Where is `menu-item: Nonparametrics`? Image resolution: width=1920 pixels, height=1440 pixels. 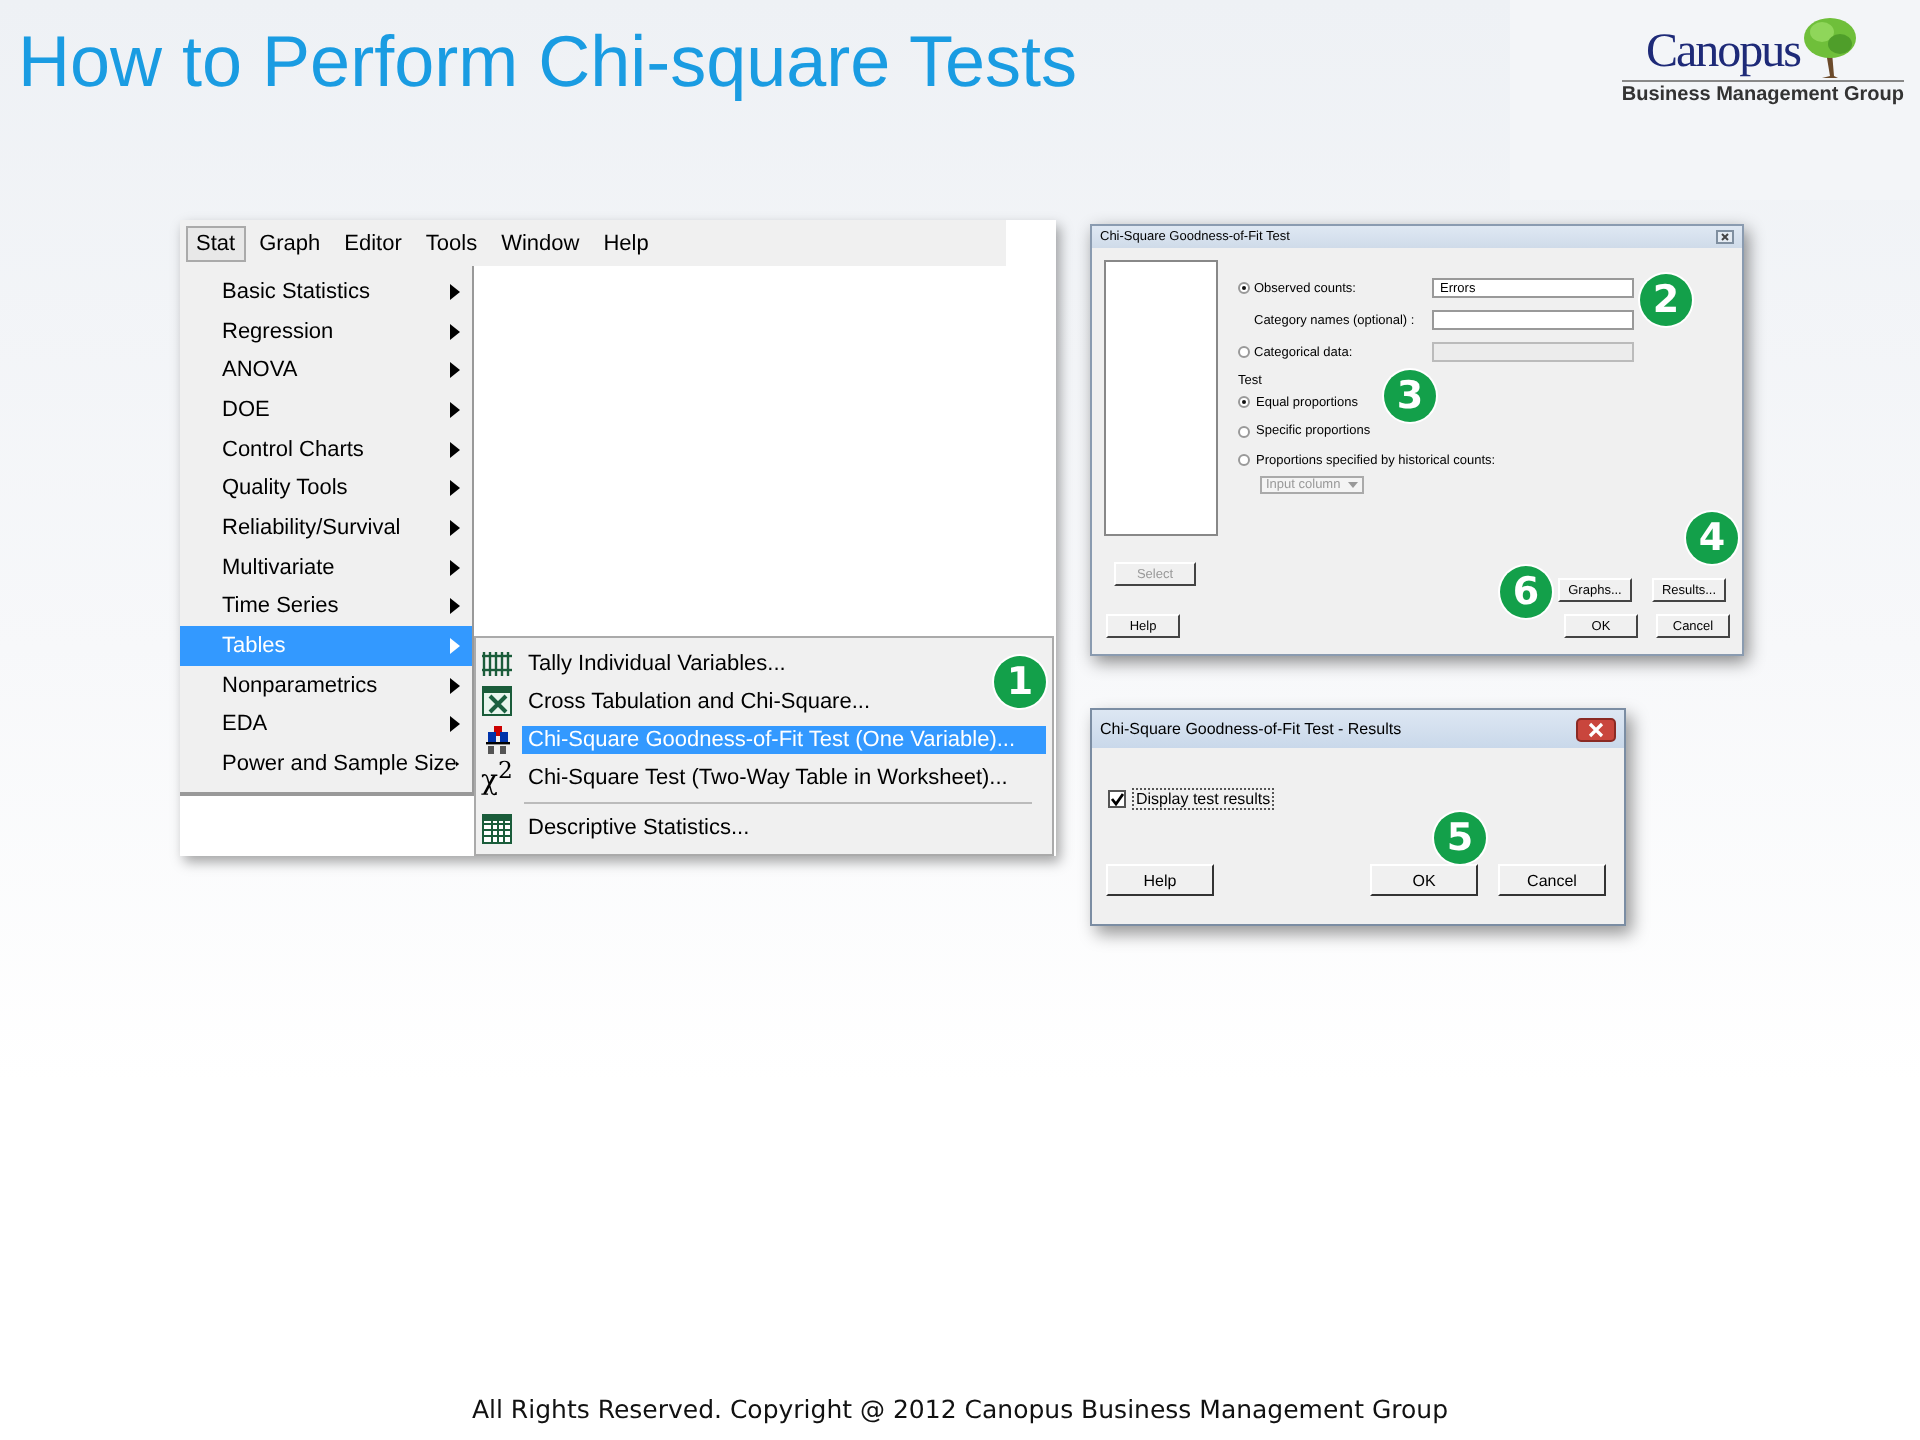
menu-item: Nonparametrics is located at coordinates (326, 685).